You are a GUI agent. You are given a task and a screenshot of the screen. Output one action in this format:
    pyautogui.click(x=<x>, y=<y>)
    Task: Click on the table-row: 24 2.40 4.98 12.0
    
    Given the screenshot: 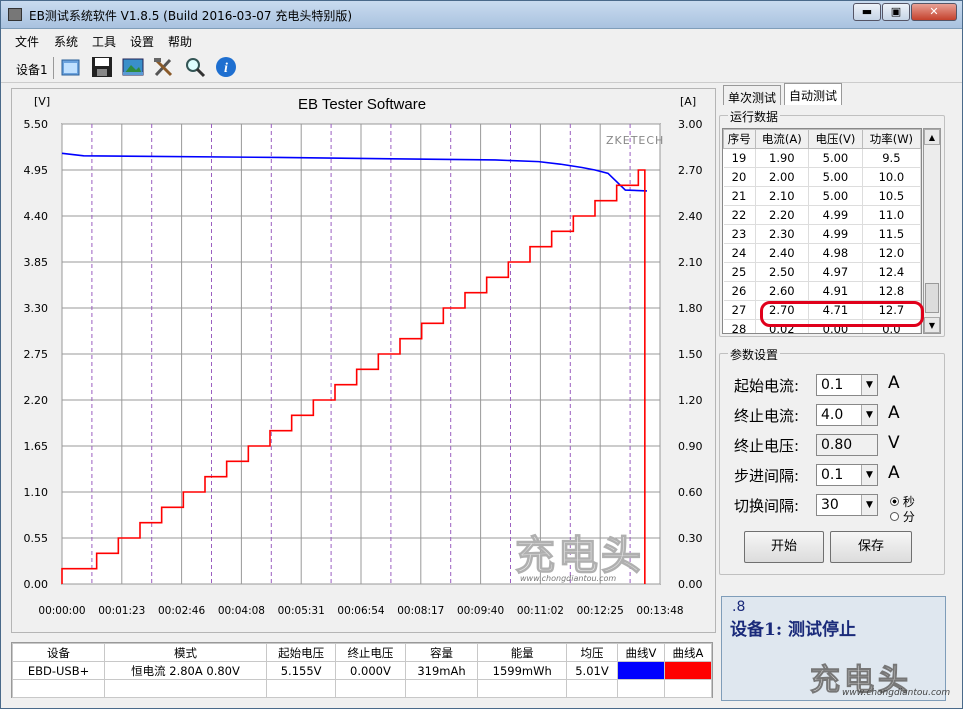 What is the action you would take?
    pyautogui.click(x=822, y=253)
    